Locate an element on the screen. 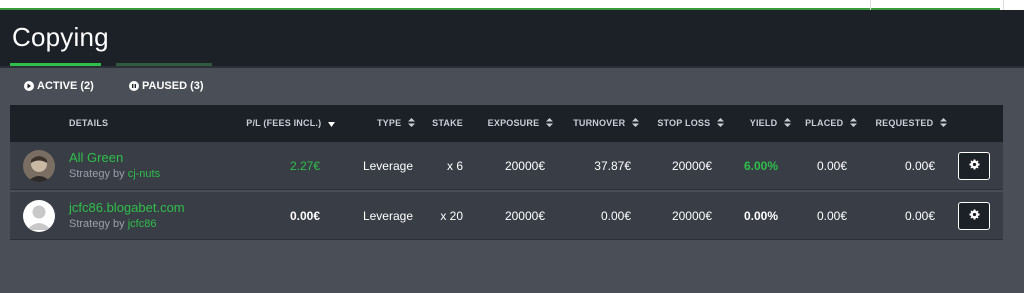 The image size is (1024, 293). column-header-stop-loss-label: STOP LOSS is located at coordinates (684, 123).